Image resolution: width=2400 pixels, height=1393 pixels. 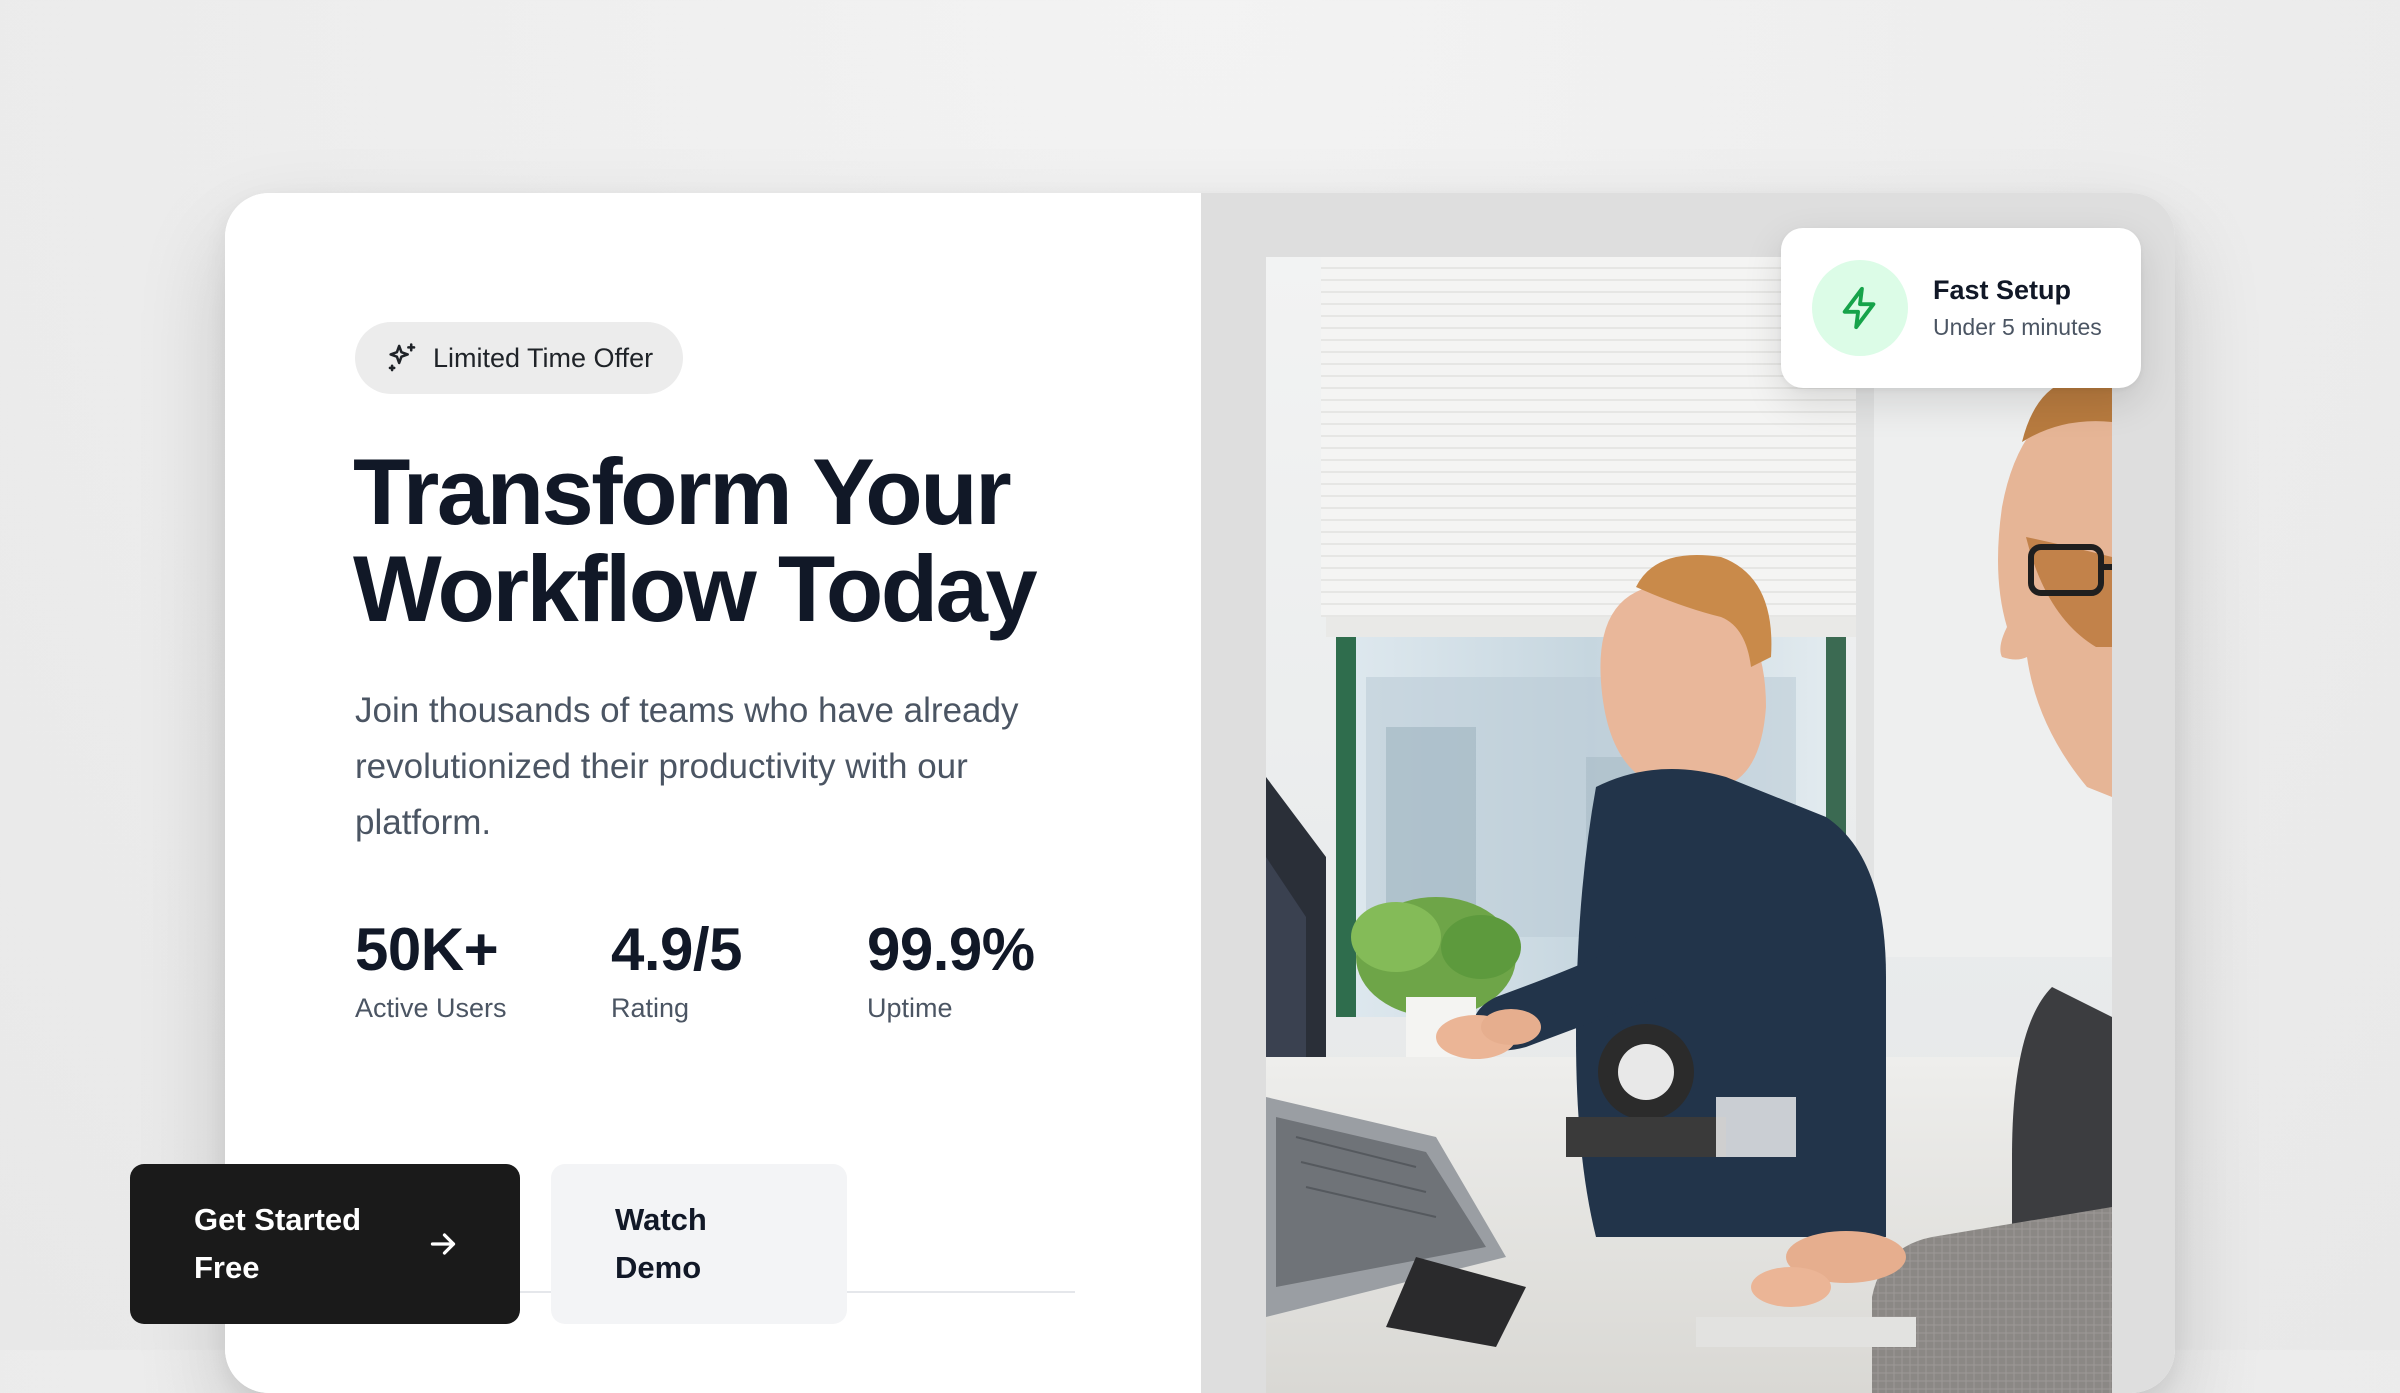 I want to click on stat-value: 50K+, so click(x=427, y=949).